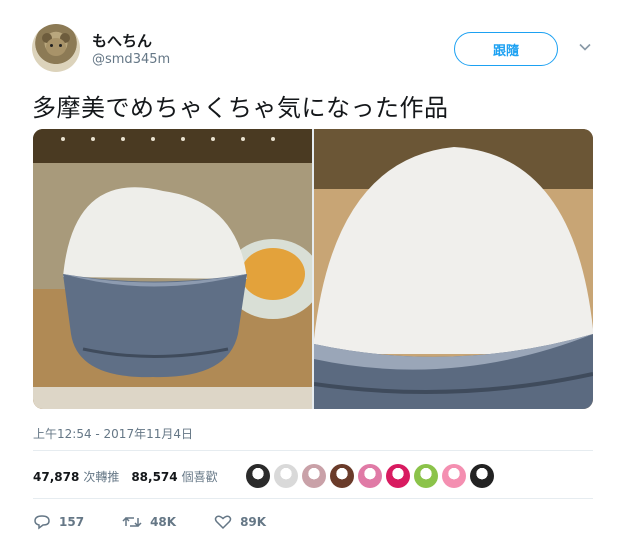 This screenshot has width=628, height=552. I want to click on retweet-label: 次轉推, so click(101, 477).